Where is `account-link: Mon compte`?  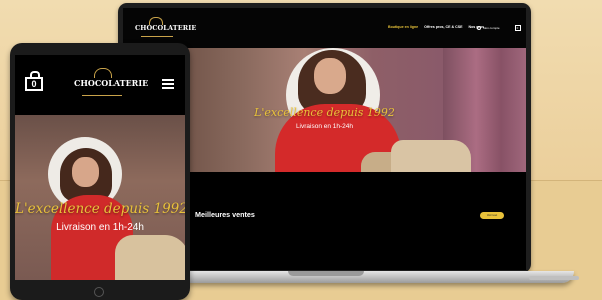
account-link: Mon compte is located at coordinates (488, 28).